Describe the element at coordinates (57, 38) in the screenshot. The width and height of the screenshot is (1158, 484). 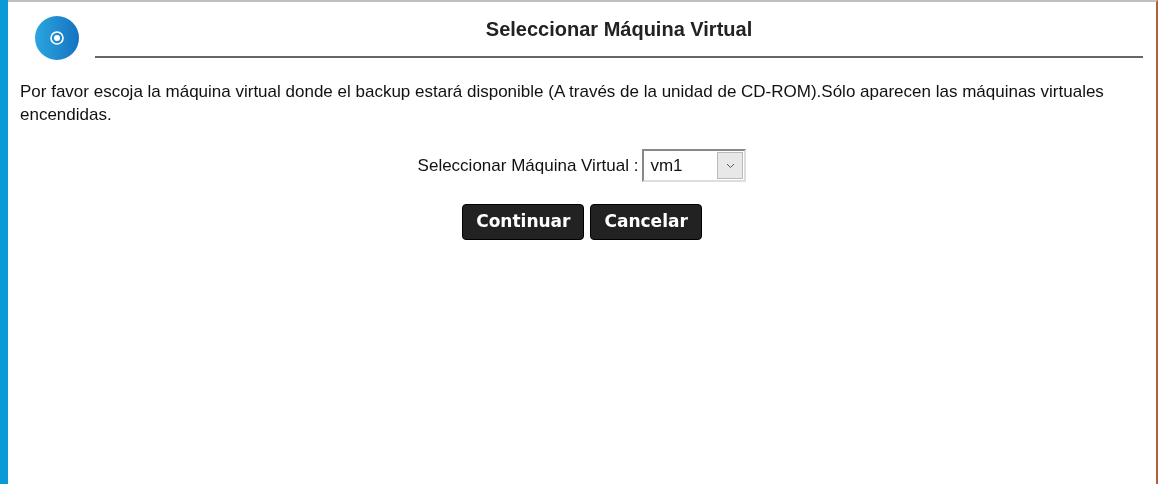
I see `disc-icon` at that location.